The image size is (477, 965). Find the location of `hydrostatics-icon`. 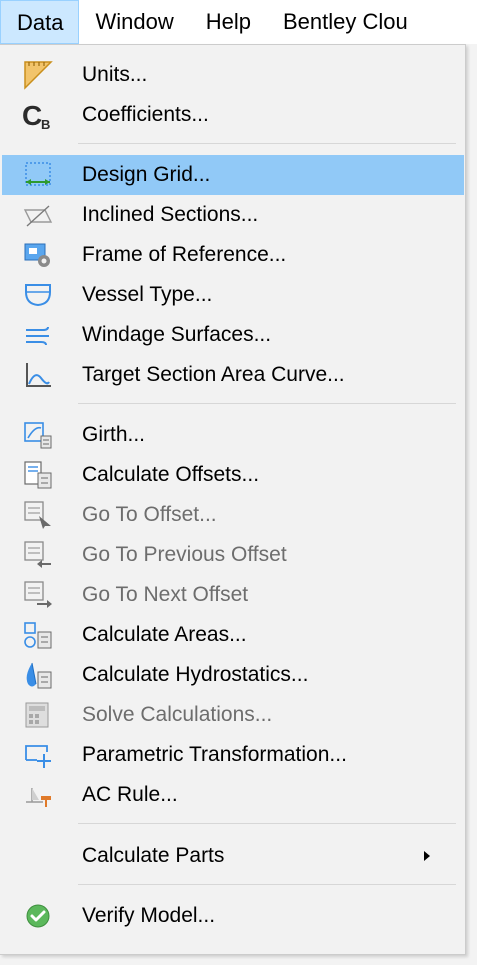

hydrostatics-icon is located at coordinates (38, 675).